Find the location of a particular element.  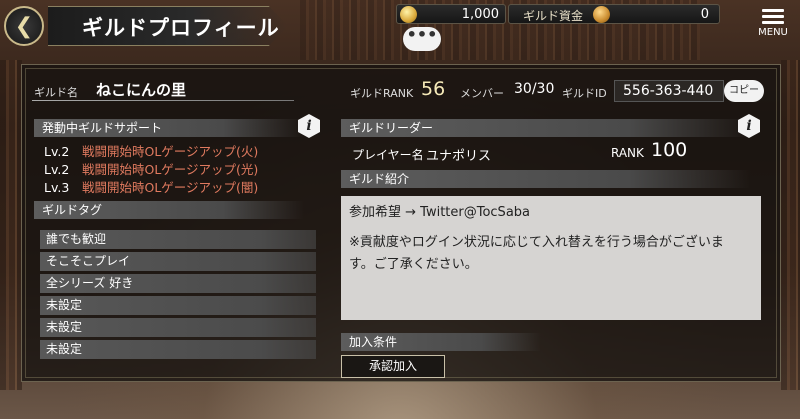

tags-section-header: ギルドタグ is located at coordinates (169, 210).